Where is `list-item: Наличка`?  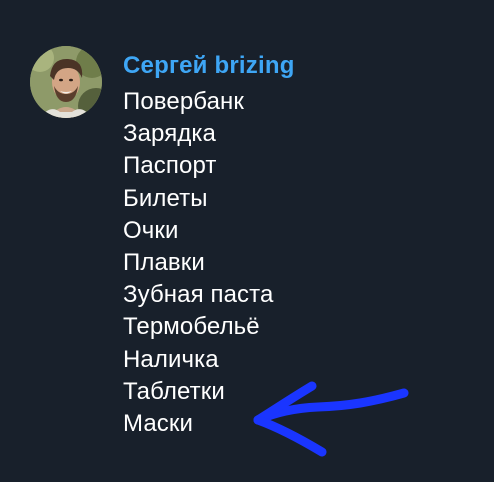
list-item: Наличка is located at coordinates (171, 359).